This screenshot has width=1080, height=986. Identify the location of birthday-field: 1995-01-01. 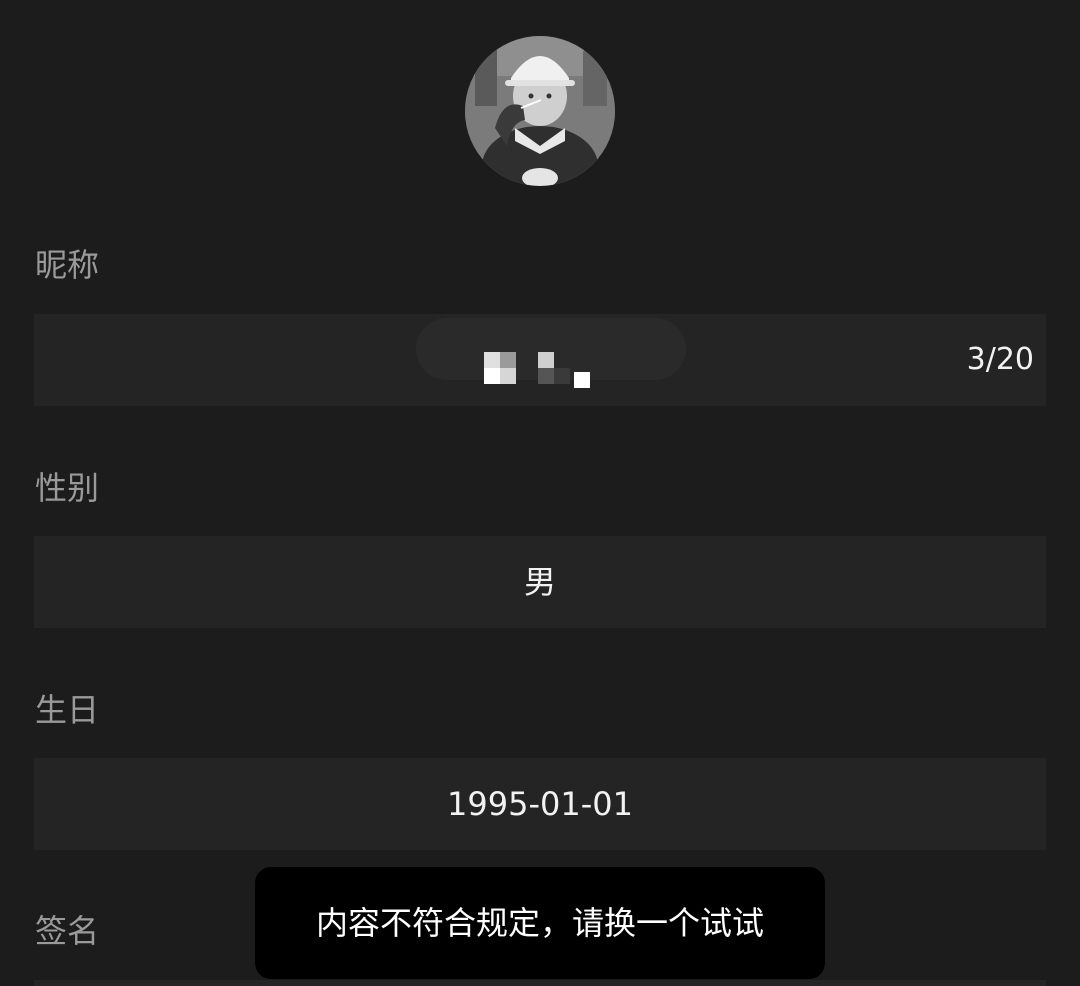
(540, 804).